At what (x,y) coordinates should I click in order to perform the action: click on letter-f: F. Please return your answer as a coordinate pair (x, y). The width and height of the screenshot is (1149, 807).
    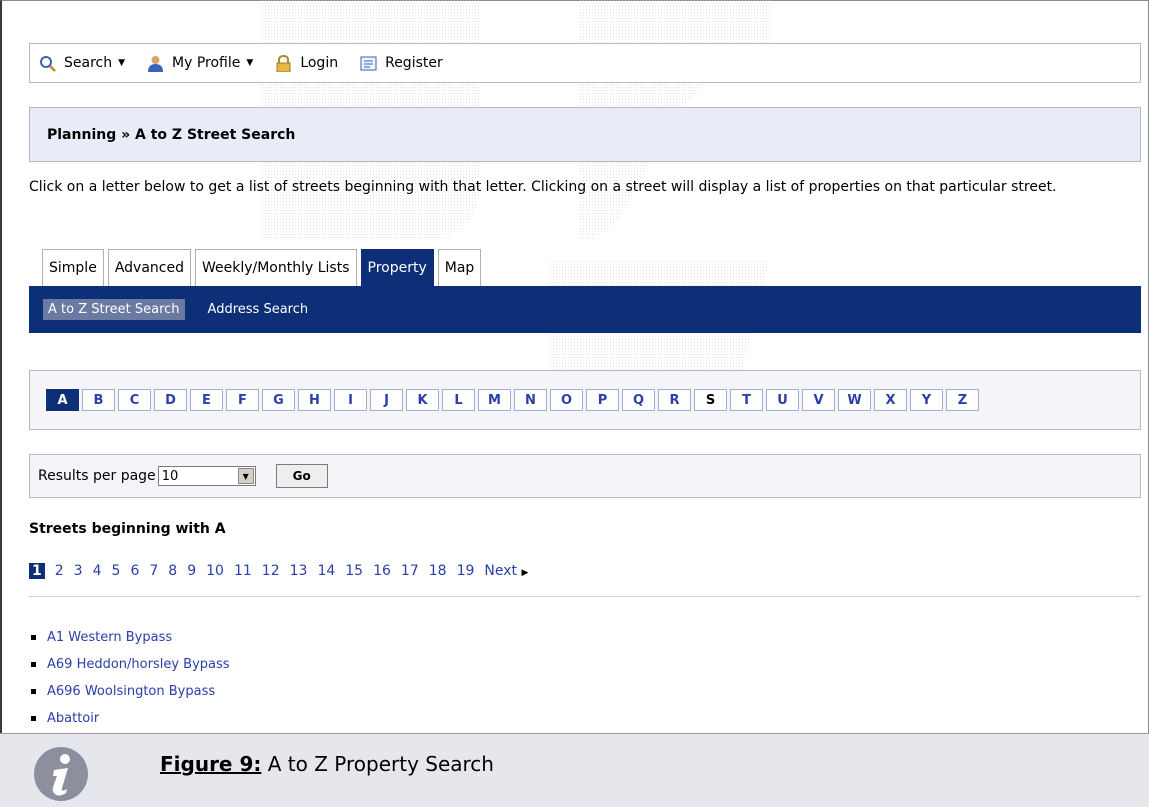
    Looking at the image, I should click on (242, 400).